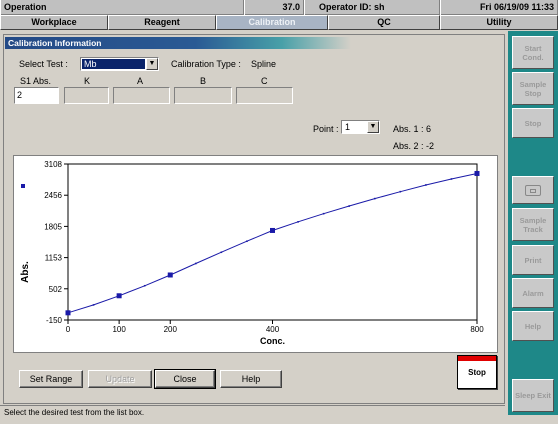  Describe the element at coordinates (122, 7) in the screenshot. I see `app-title: Operation` at that location.